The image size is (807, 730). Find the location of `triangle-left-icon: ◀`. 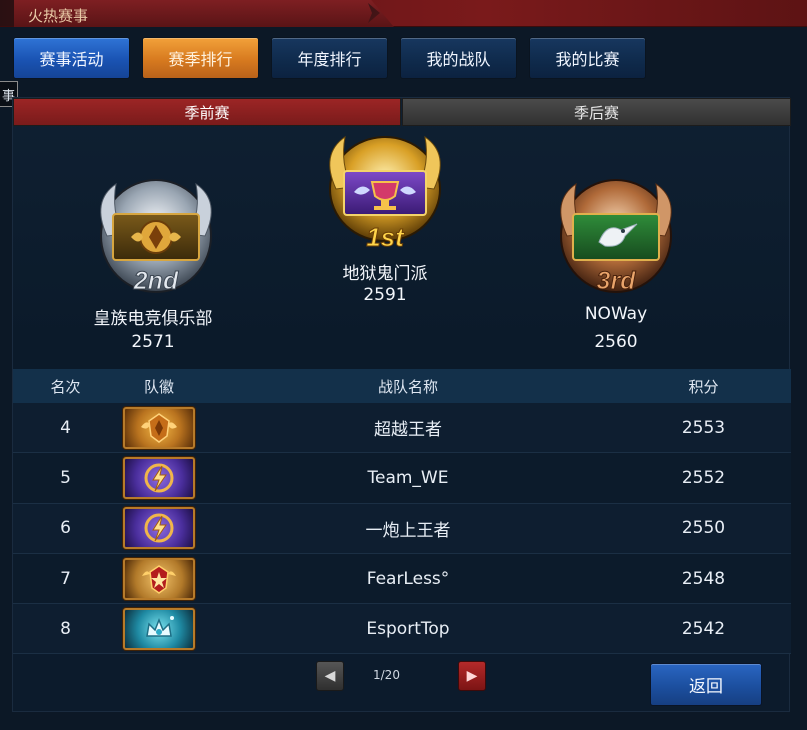

triangle-left-icon: ◀ is located at coordinates (330, 676).